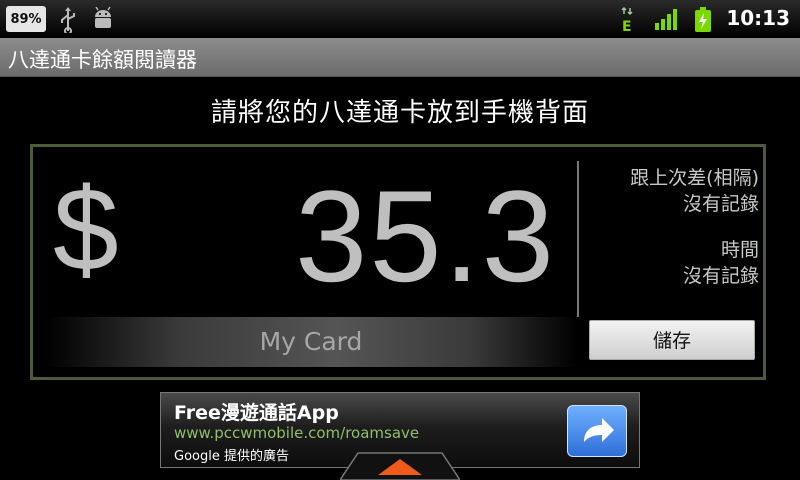  What do you see at coordinates (703, 19) in the screenshot?
I see `battery-charging-icon` at bounding box center [703, 19].